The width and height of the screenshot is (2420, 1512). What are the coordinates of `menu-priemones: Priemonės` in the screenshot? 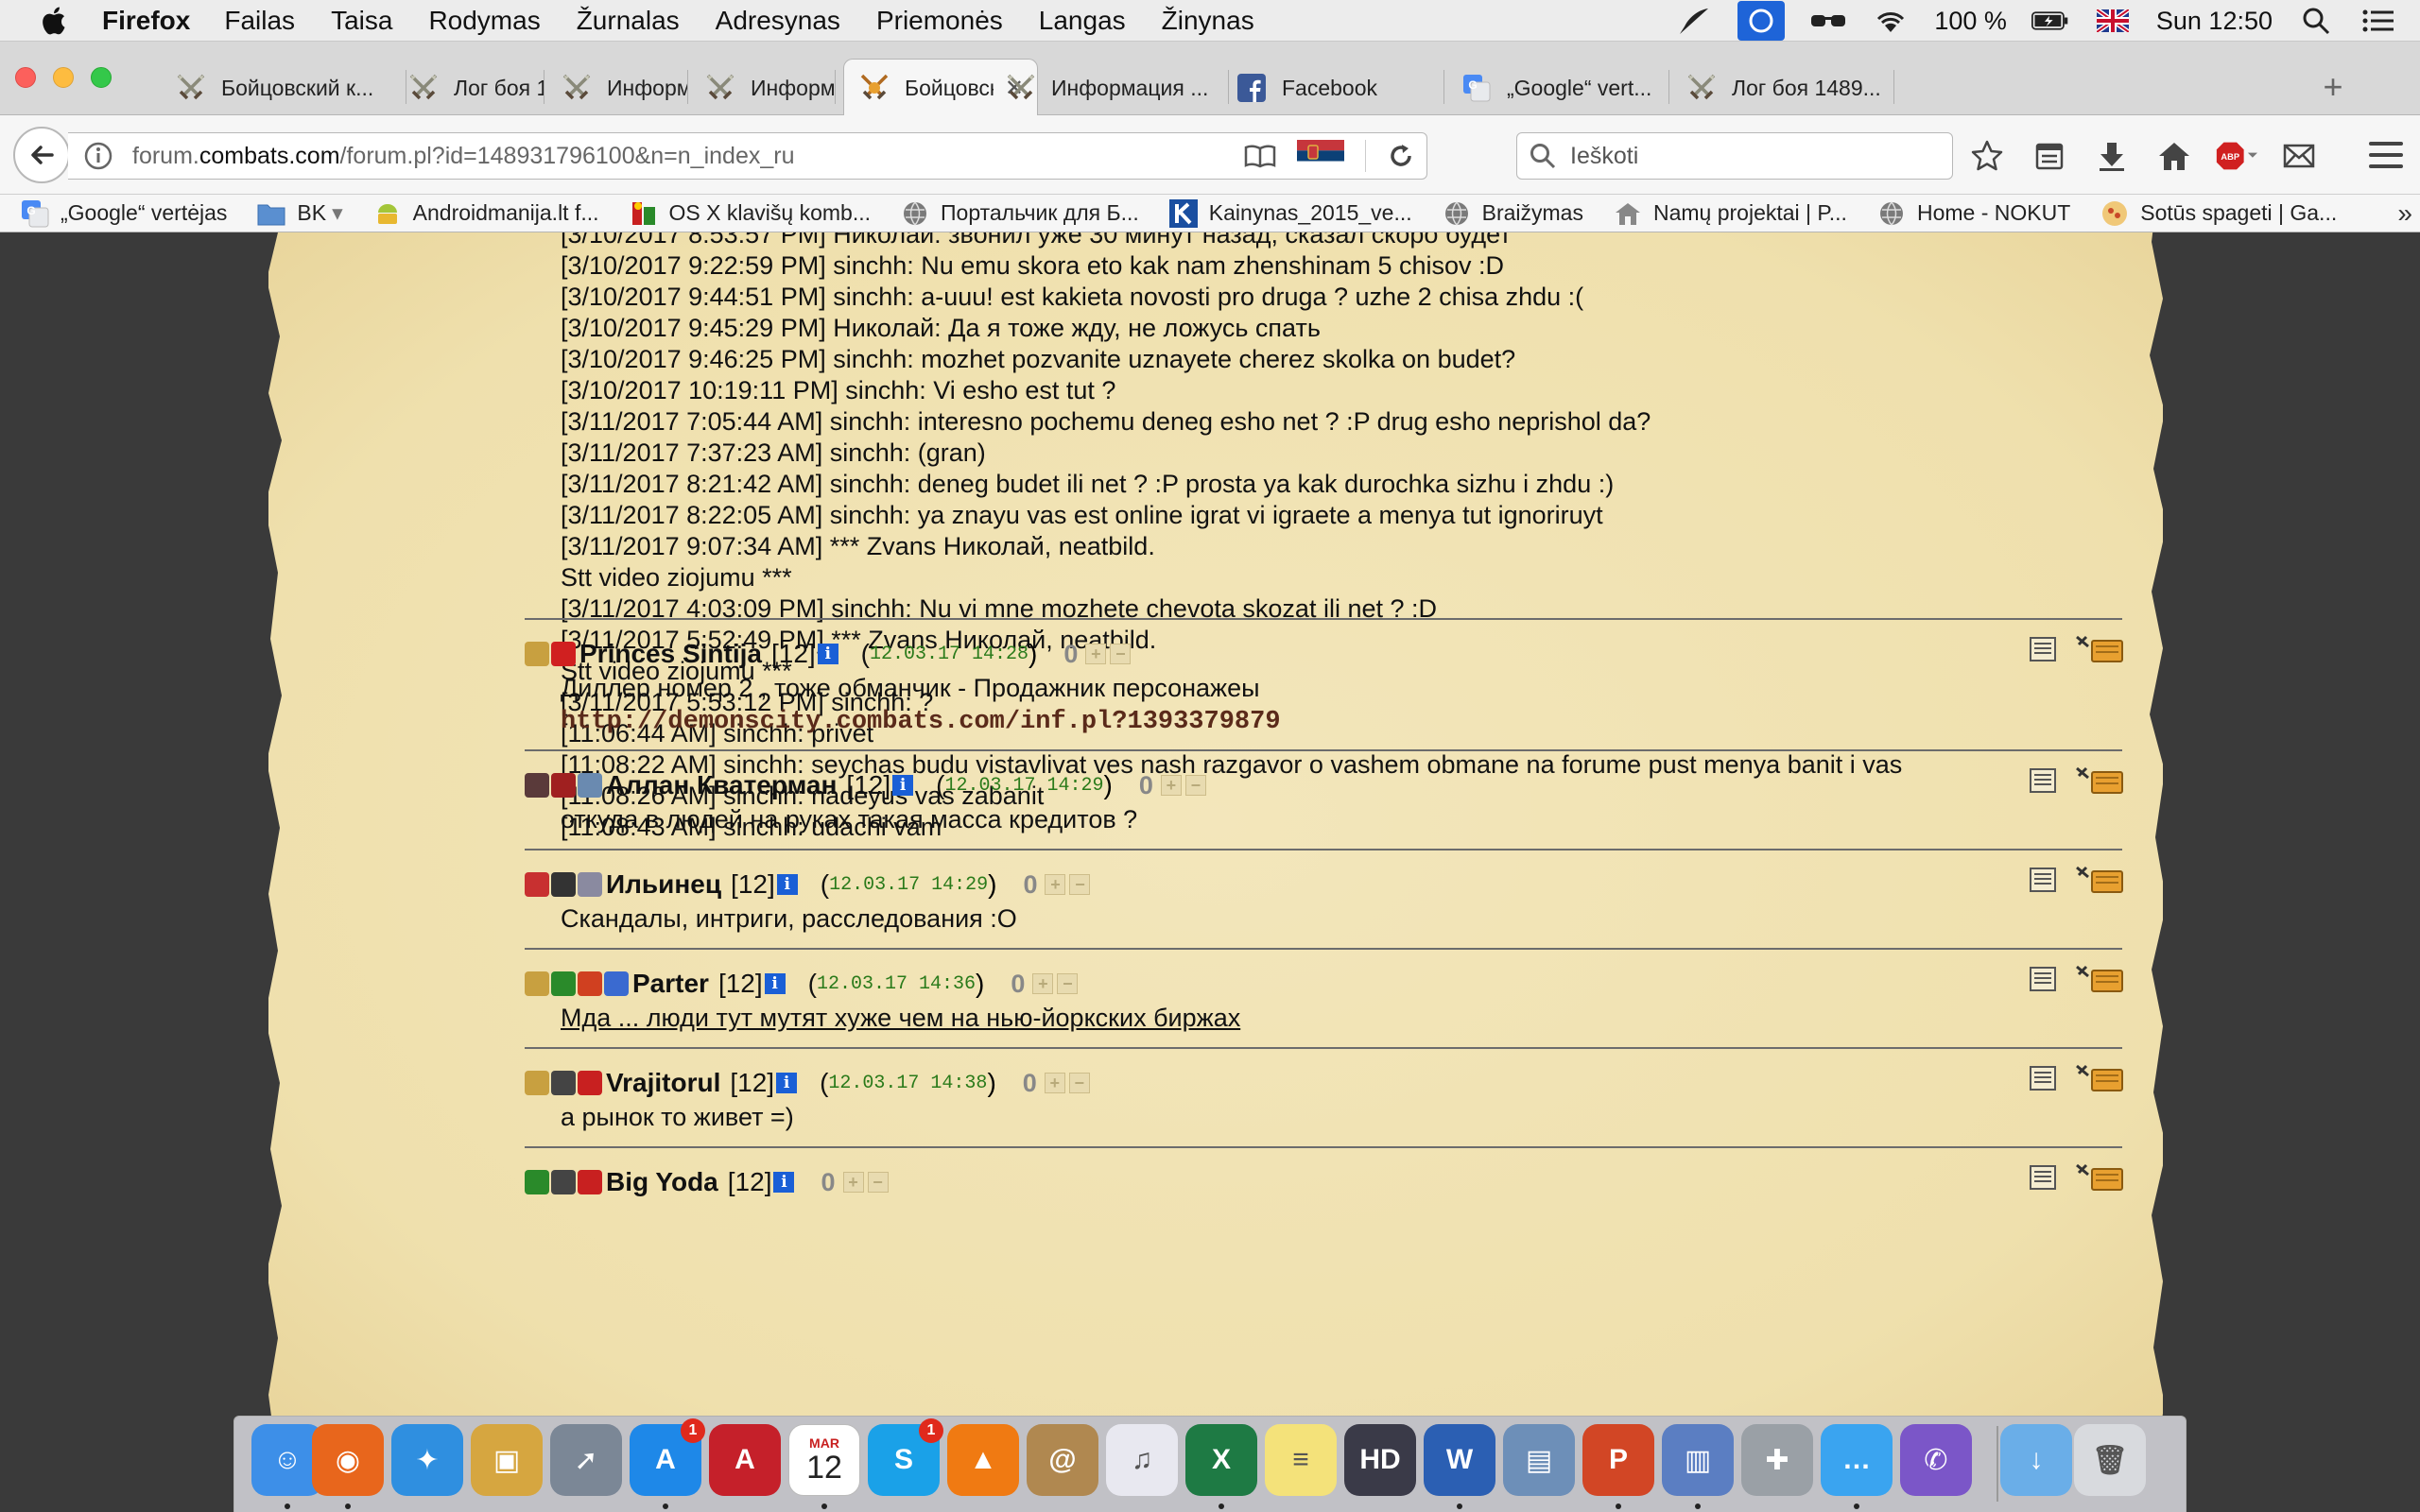 It's located at (939, 21).